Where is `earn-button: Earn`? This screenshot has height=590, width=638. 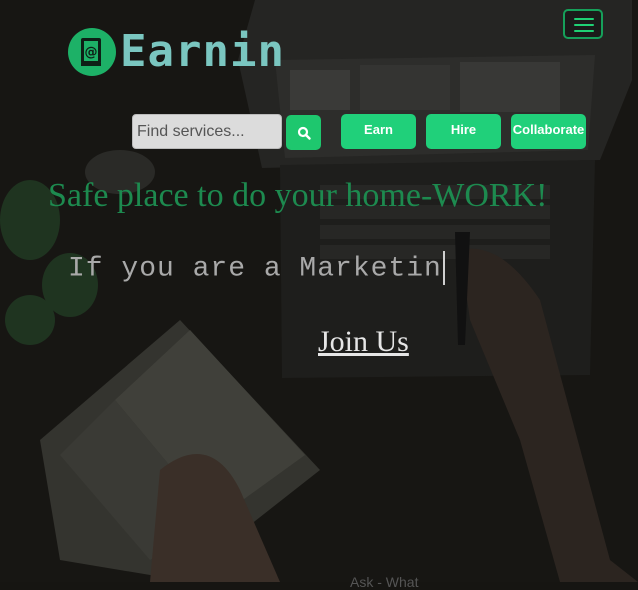 earn-button: Earn is located at coordinates (378, 131).